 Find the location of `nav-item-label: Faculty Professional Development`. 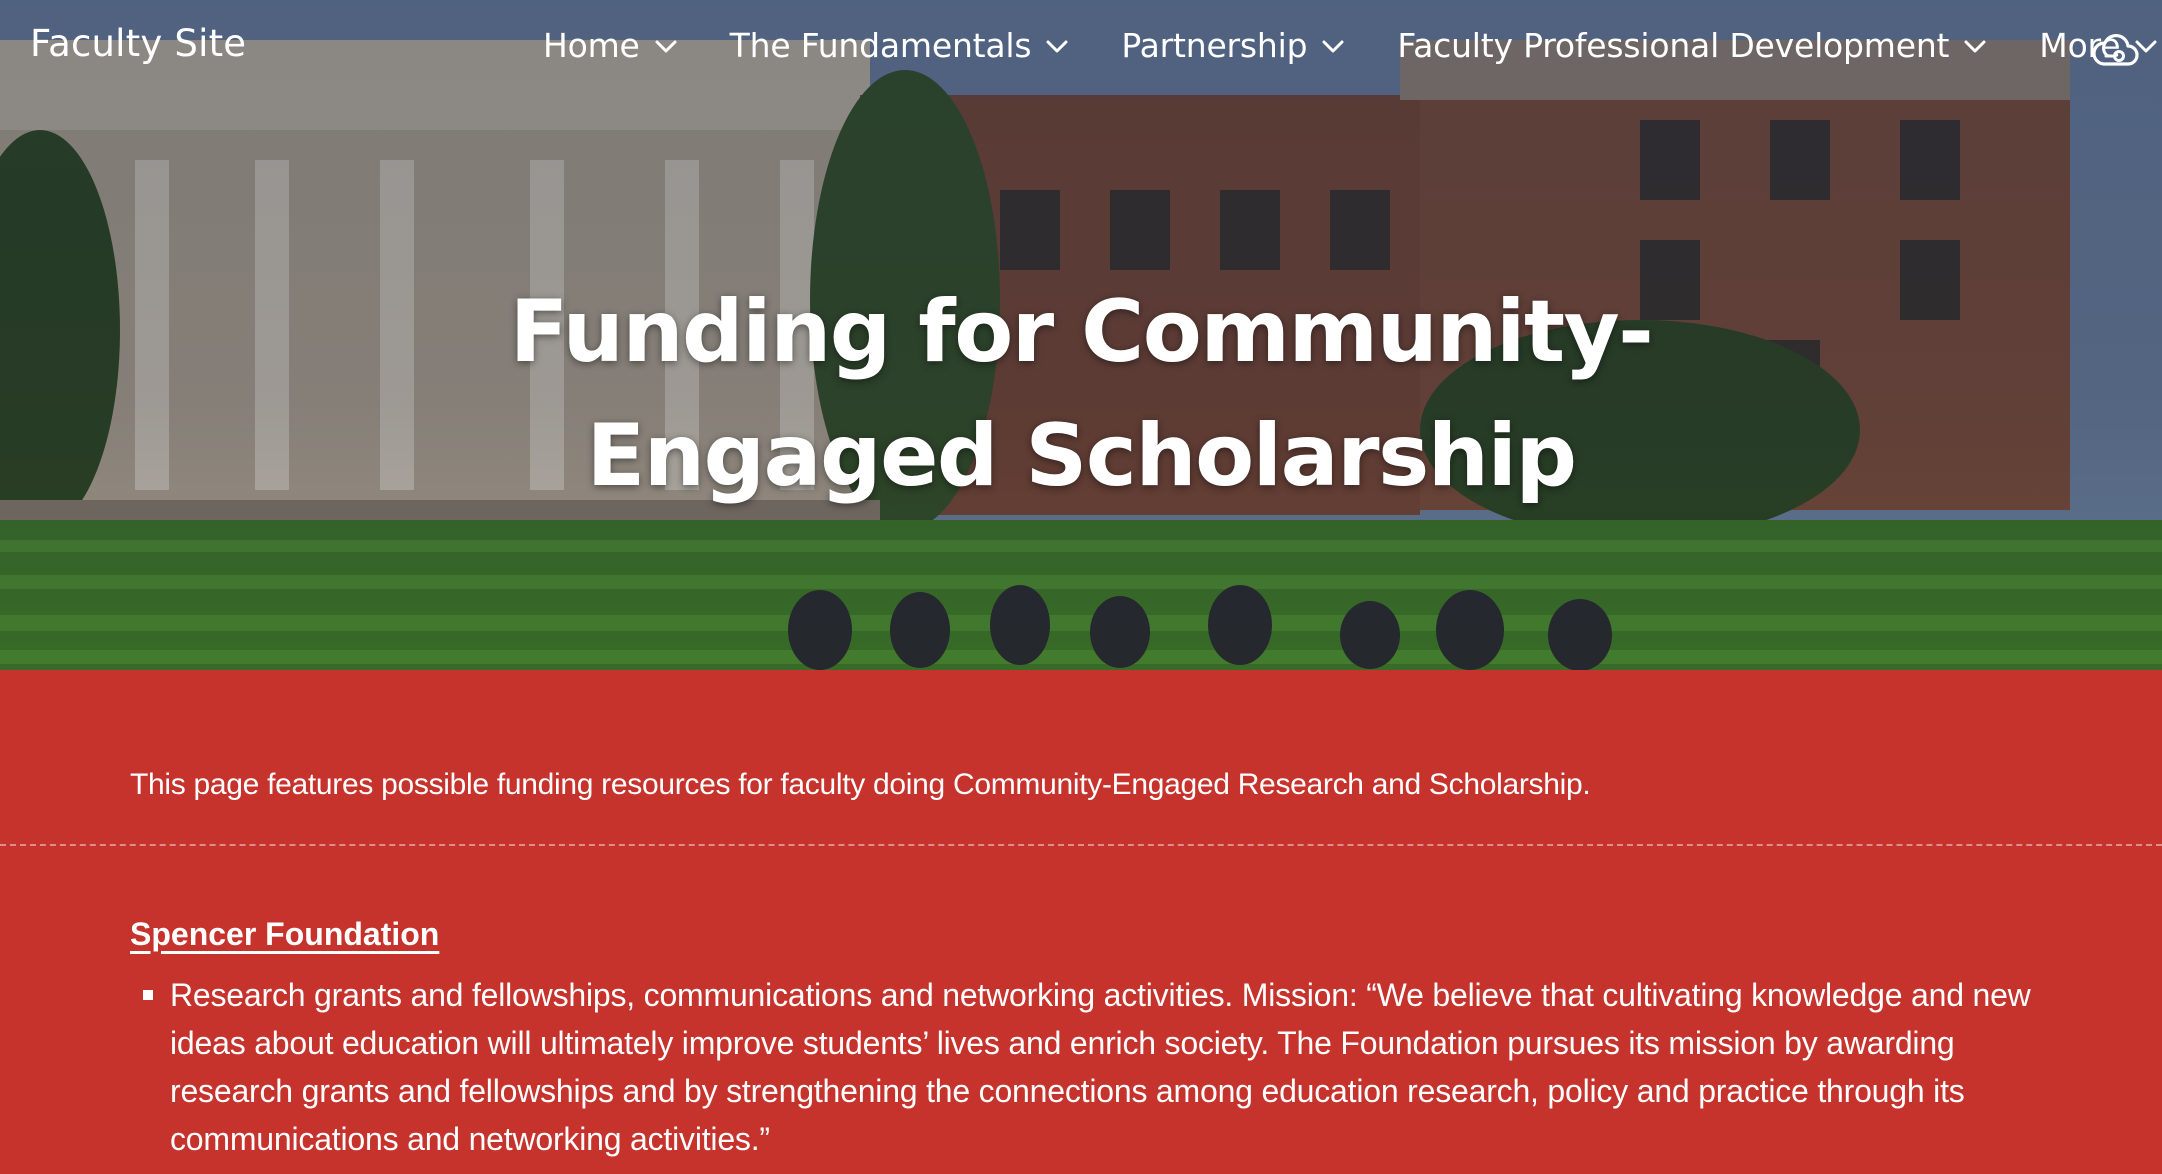

nav-item-label: Faculty Professional Development is located at coordinates (1673, 45).